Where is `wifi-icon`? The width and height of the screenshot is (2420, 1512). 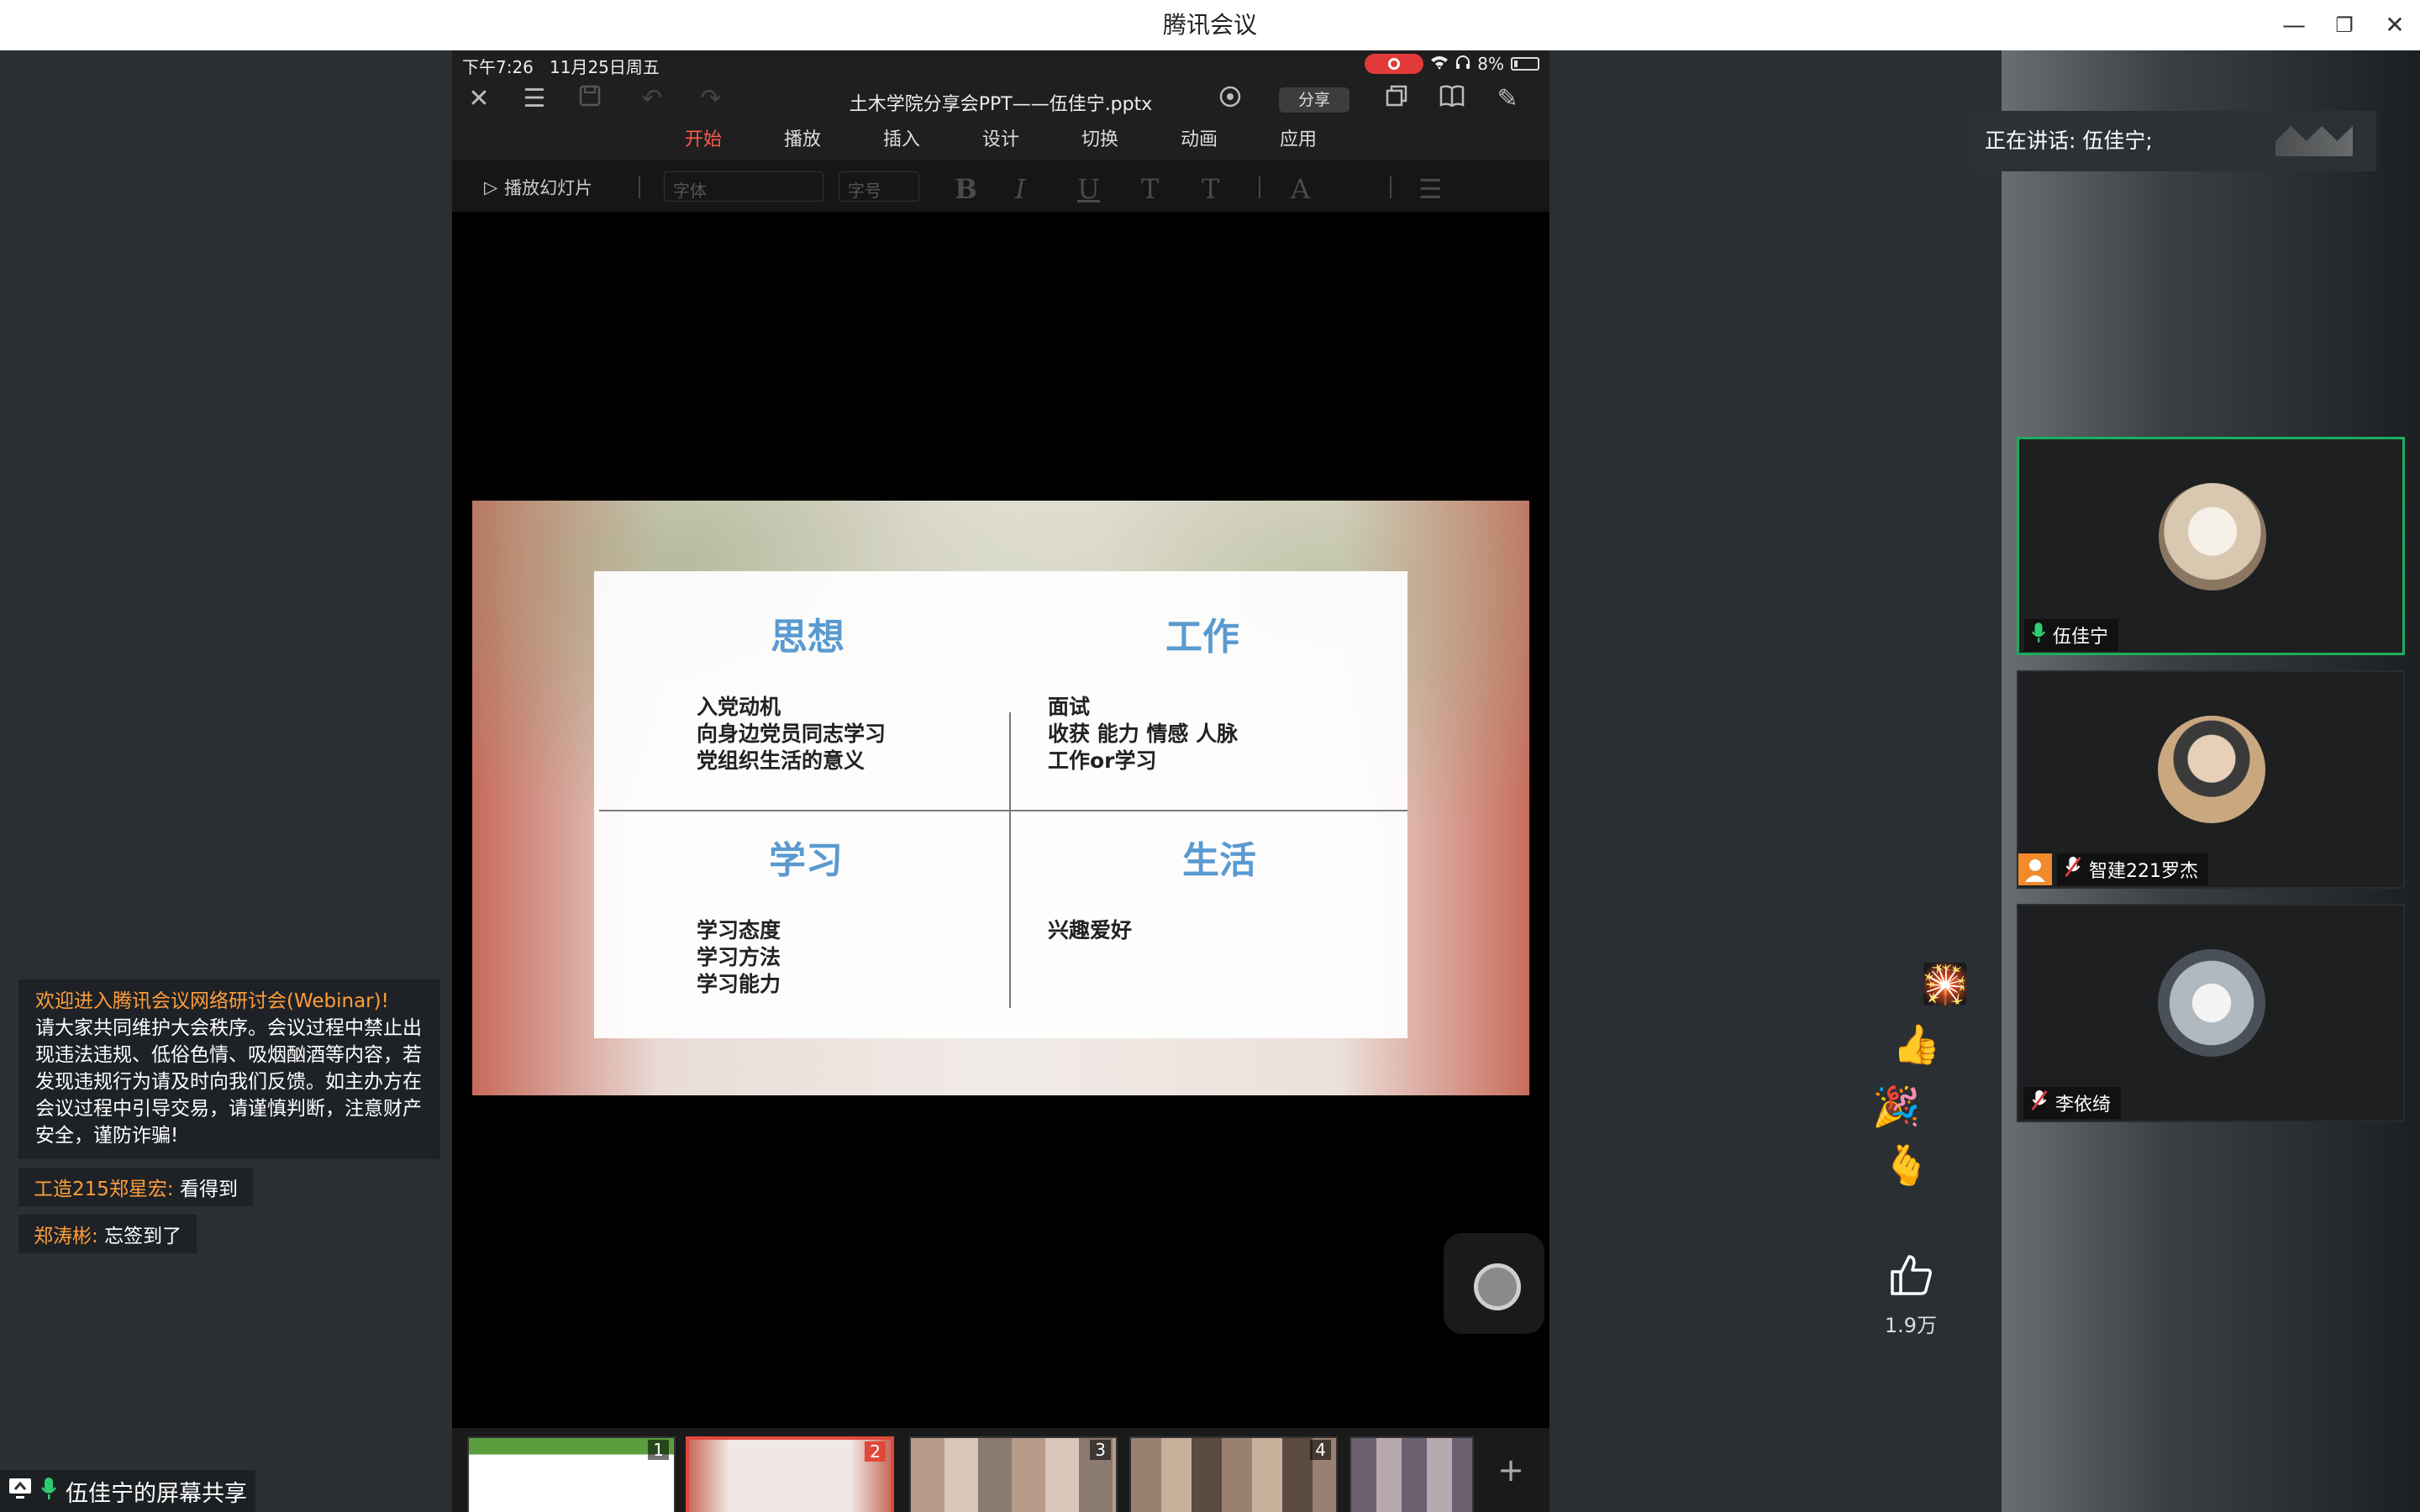 wifi-icon is located at coordinates (1439, 64).